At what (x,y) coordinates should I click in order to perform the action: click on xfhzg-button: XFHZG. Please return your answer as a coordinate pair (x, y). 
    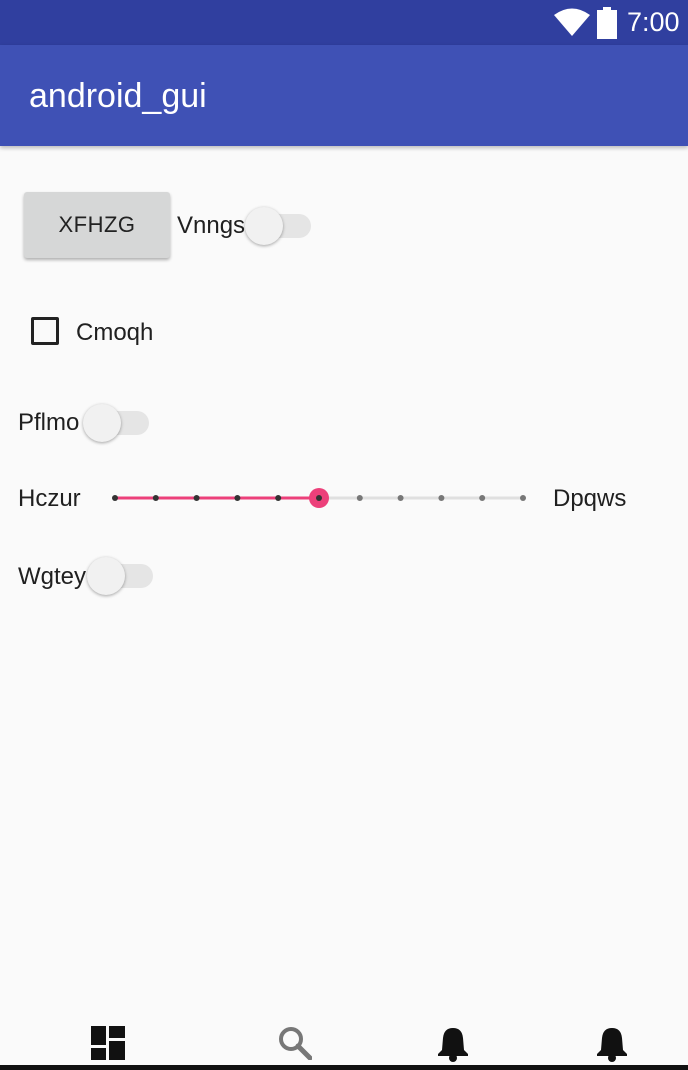
    Looking at the image, I should click on (97, 225).